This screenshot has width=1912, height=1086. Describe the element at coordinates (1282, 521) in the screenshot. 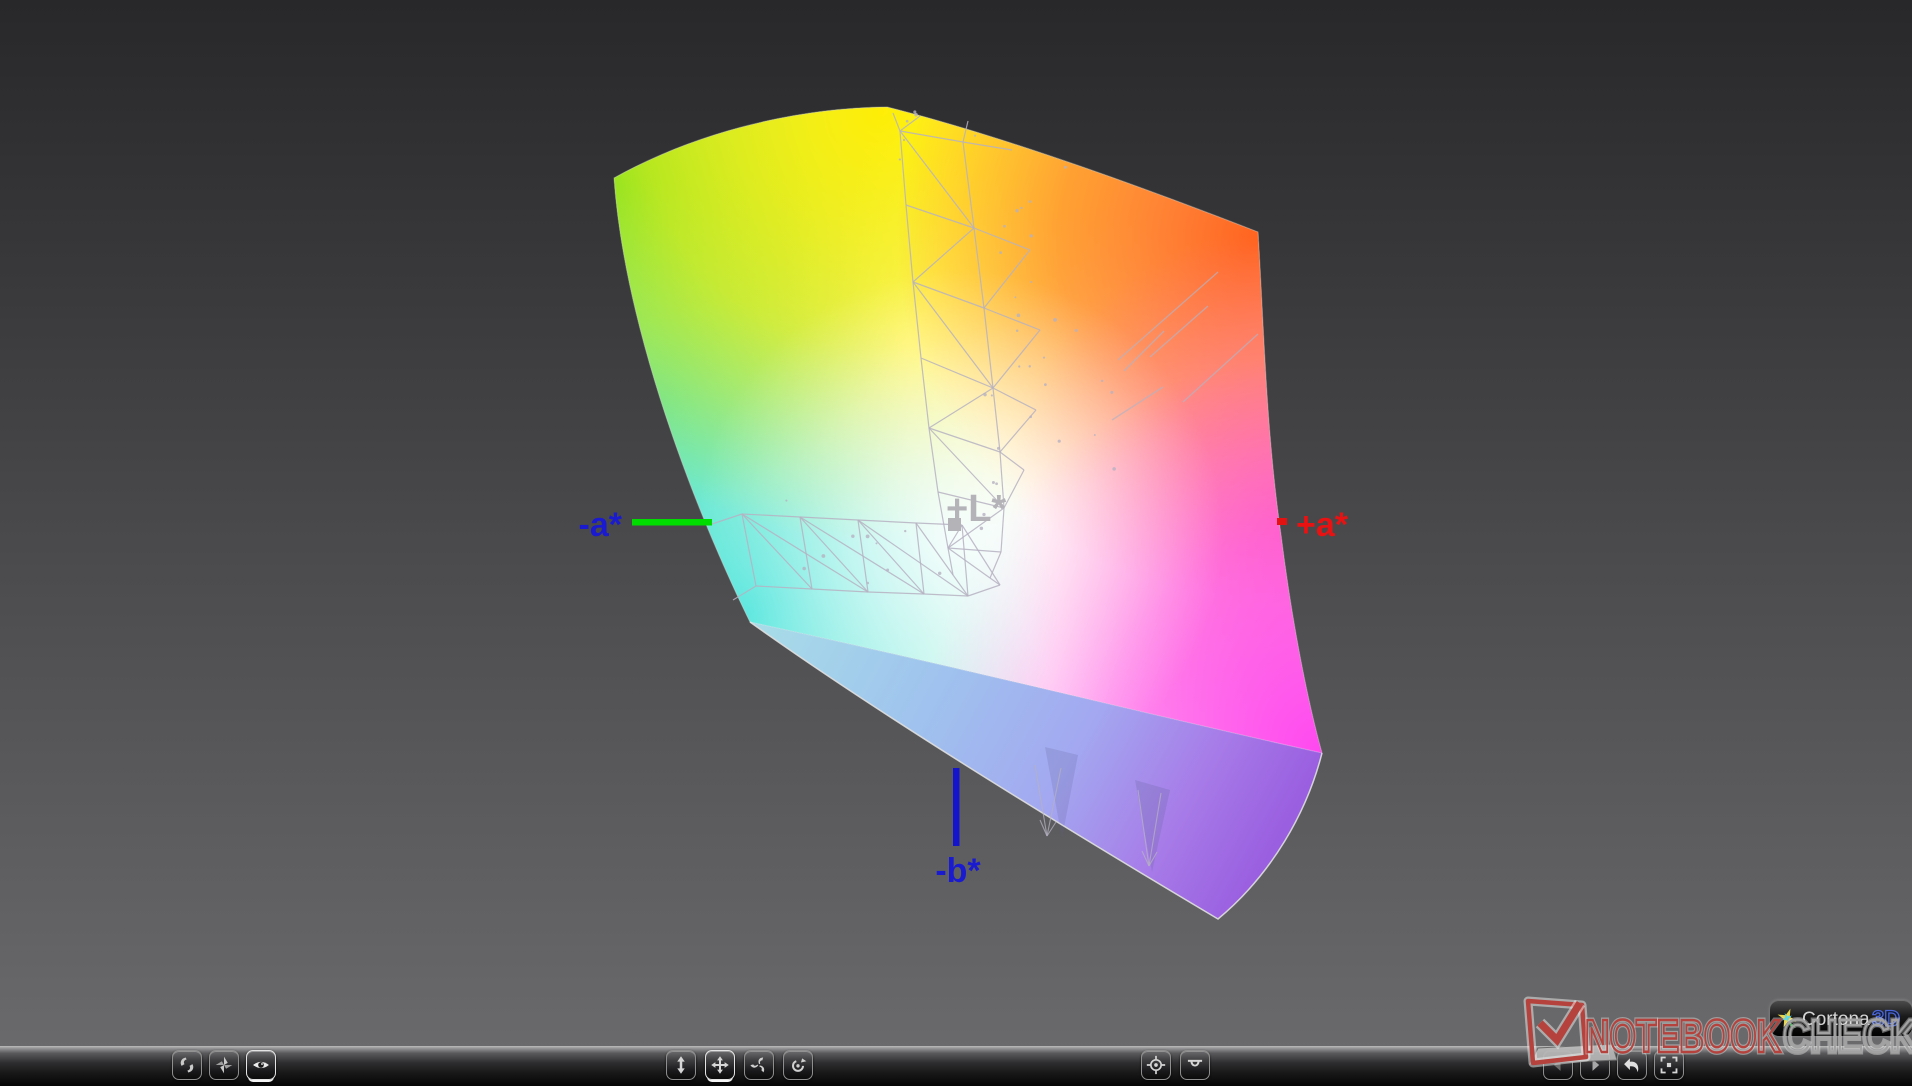

I see `pos-a-axis-line` at that location.